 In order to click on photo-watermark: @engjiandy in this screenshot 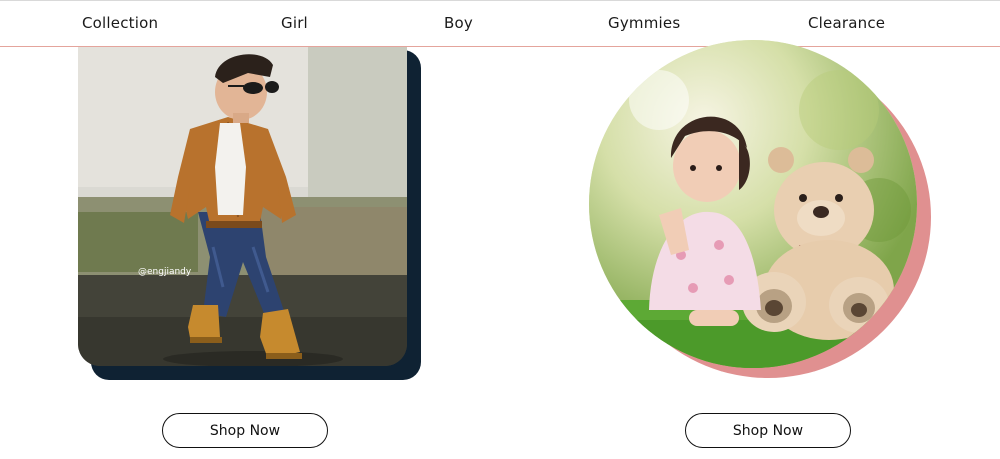, I will do `click(165, 272)`.